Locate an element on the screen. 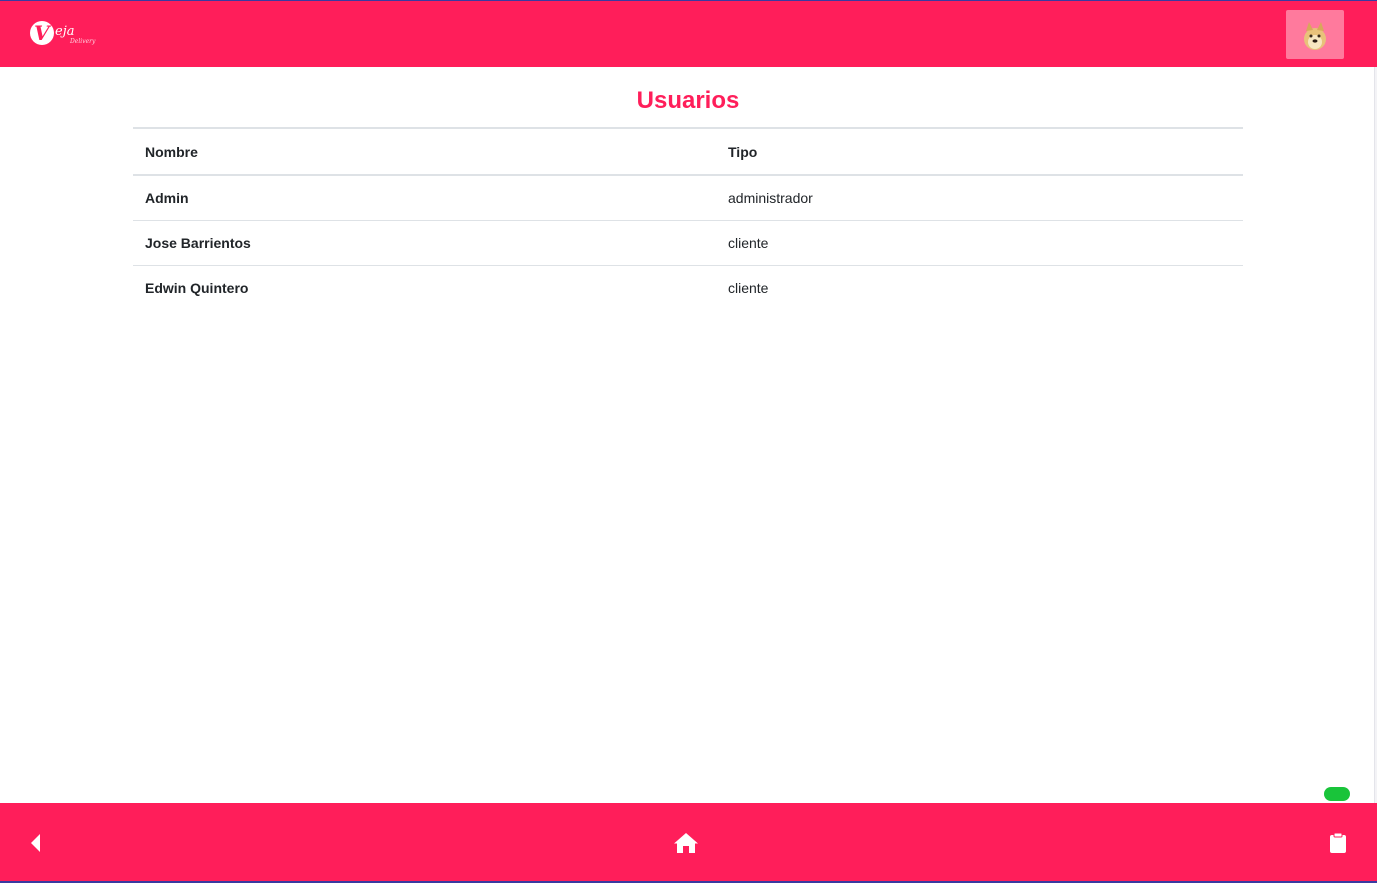 This screenshot has height=883, width=1377. home-button is located at coordinates (686, 843).